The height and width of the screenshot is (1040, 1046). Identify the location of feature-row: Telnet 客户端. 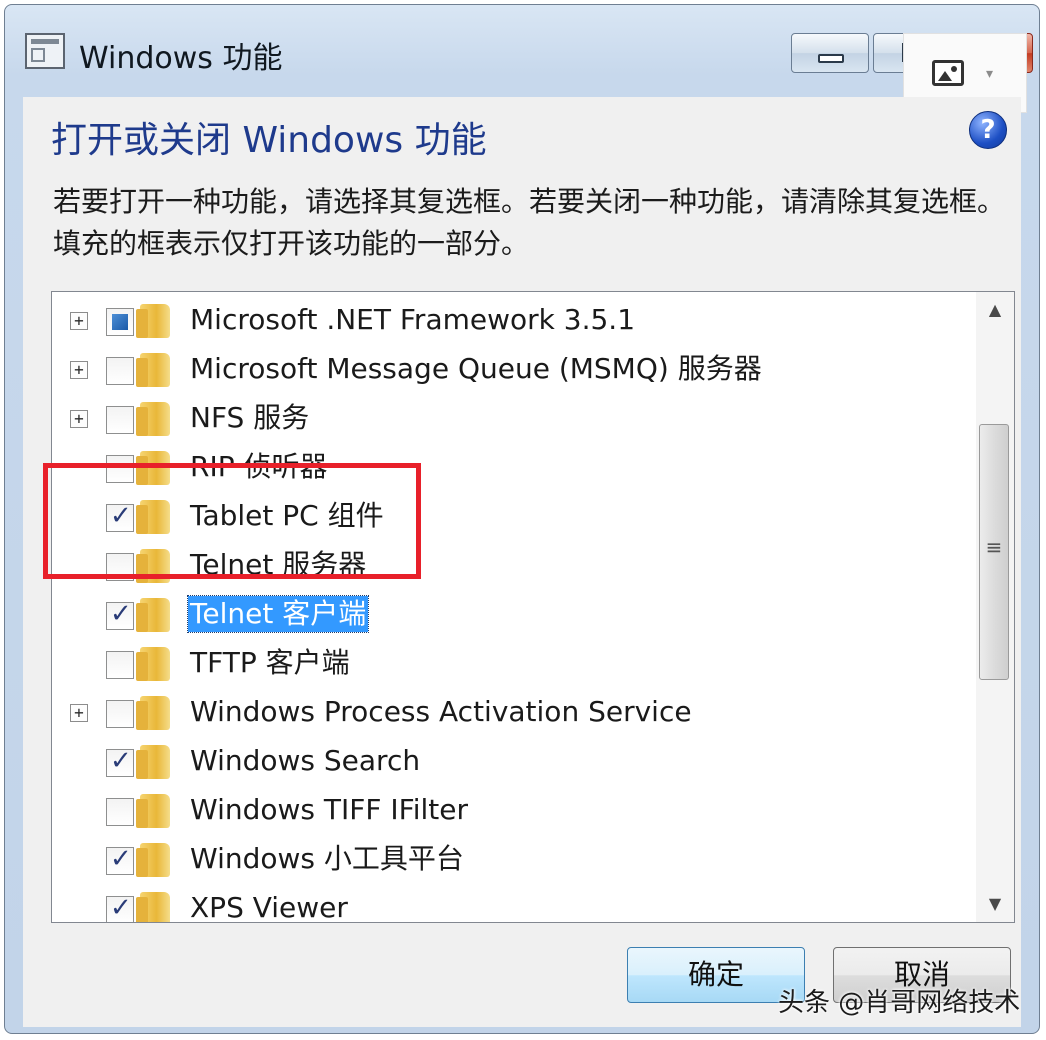
(514, 614).